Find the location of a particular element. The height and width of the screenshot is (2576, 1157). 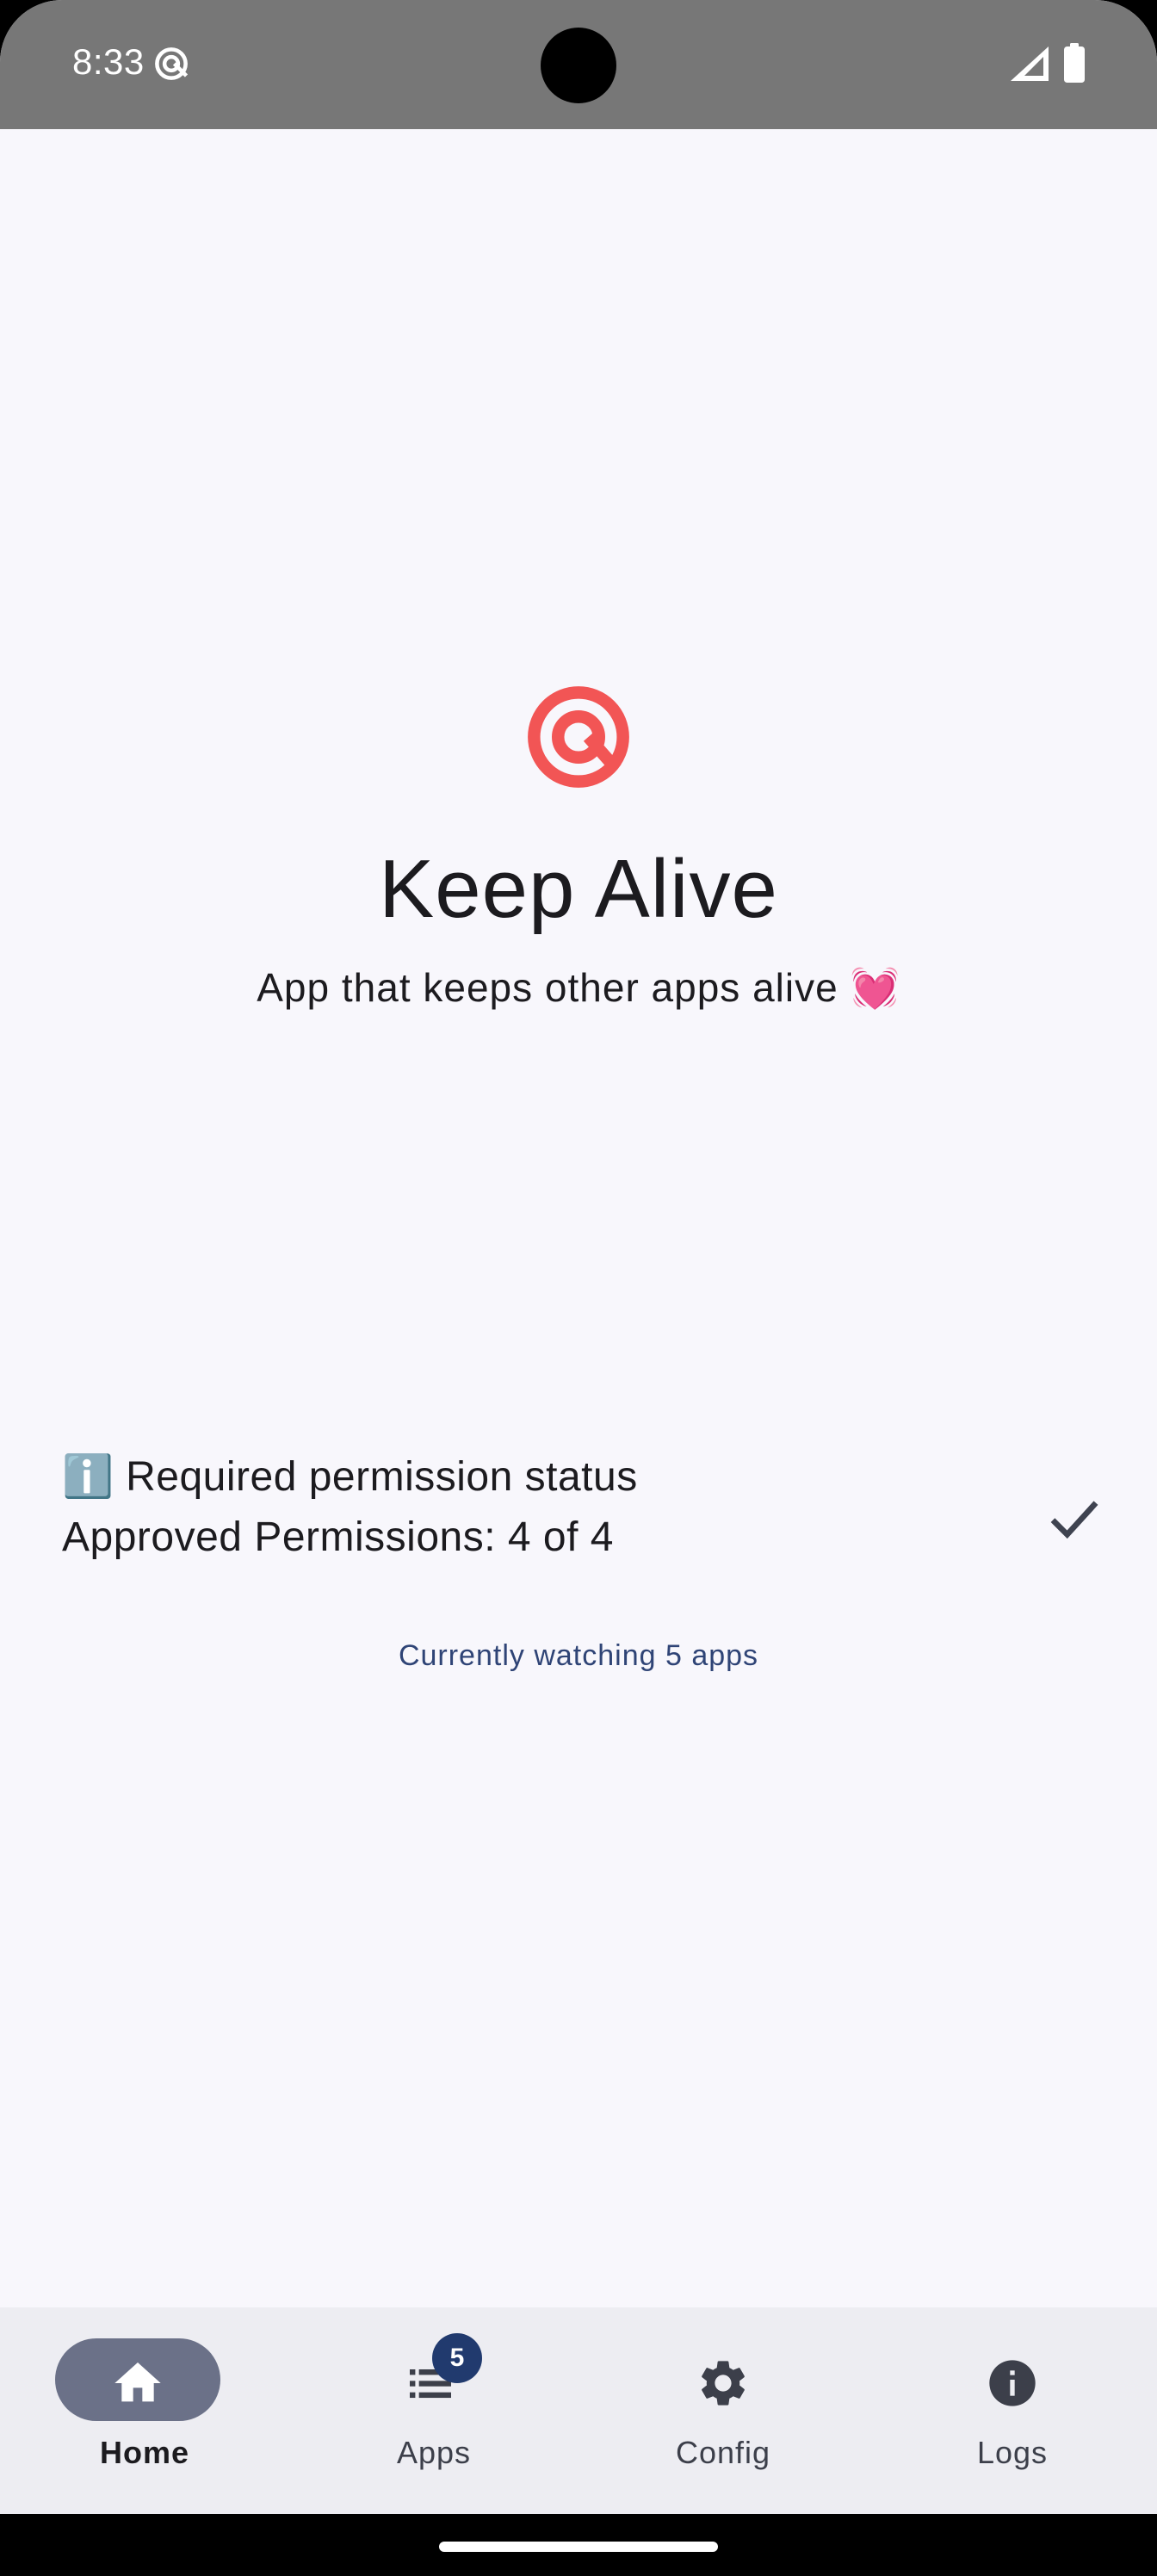

battery-icon is located at coordinates (1075, 63).